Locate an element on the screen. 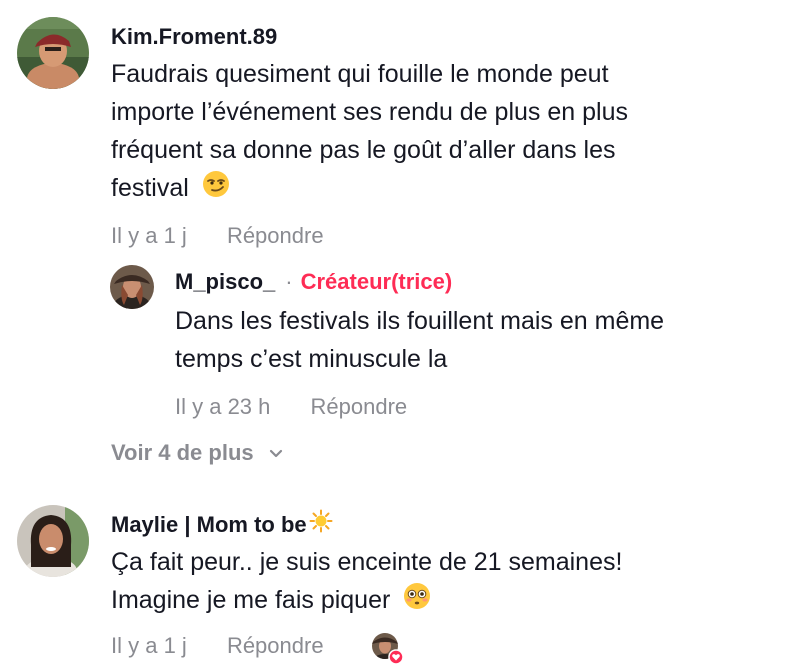 The height and width of the screenshot is (670, 790). reply-meta: Il y a 23 h Répondre is located at coordinates (291, 407).